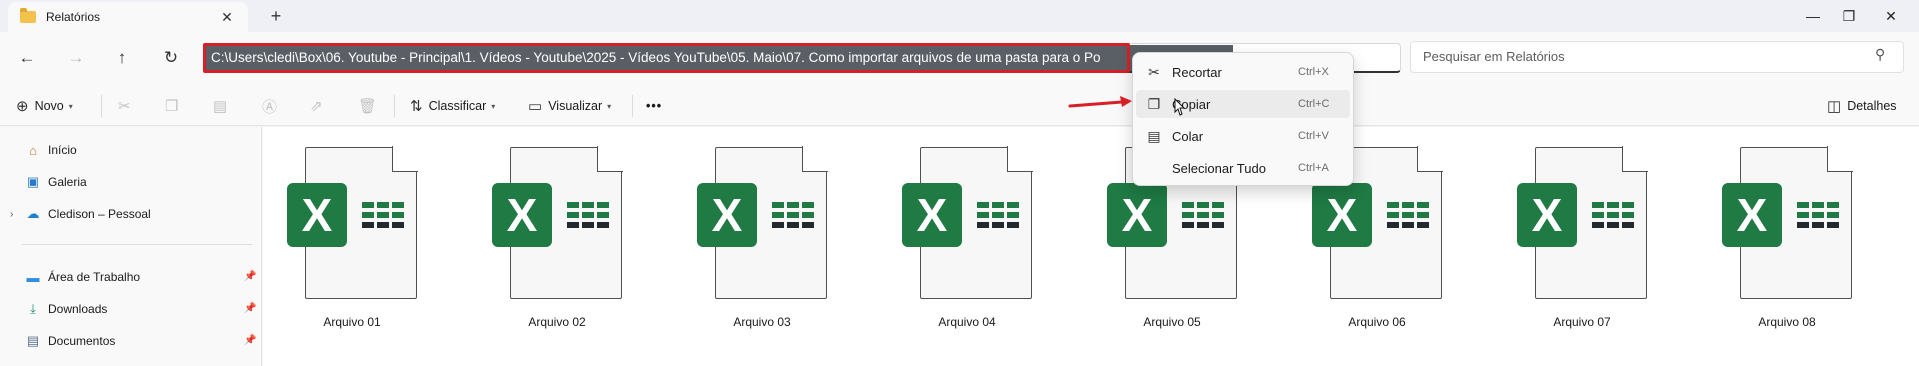  Describe the element at coordinates (1834, 106) in the screenshot. I see `details-pane-icon: ◫` at that location.